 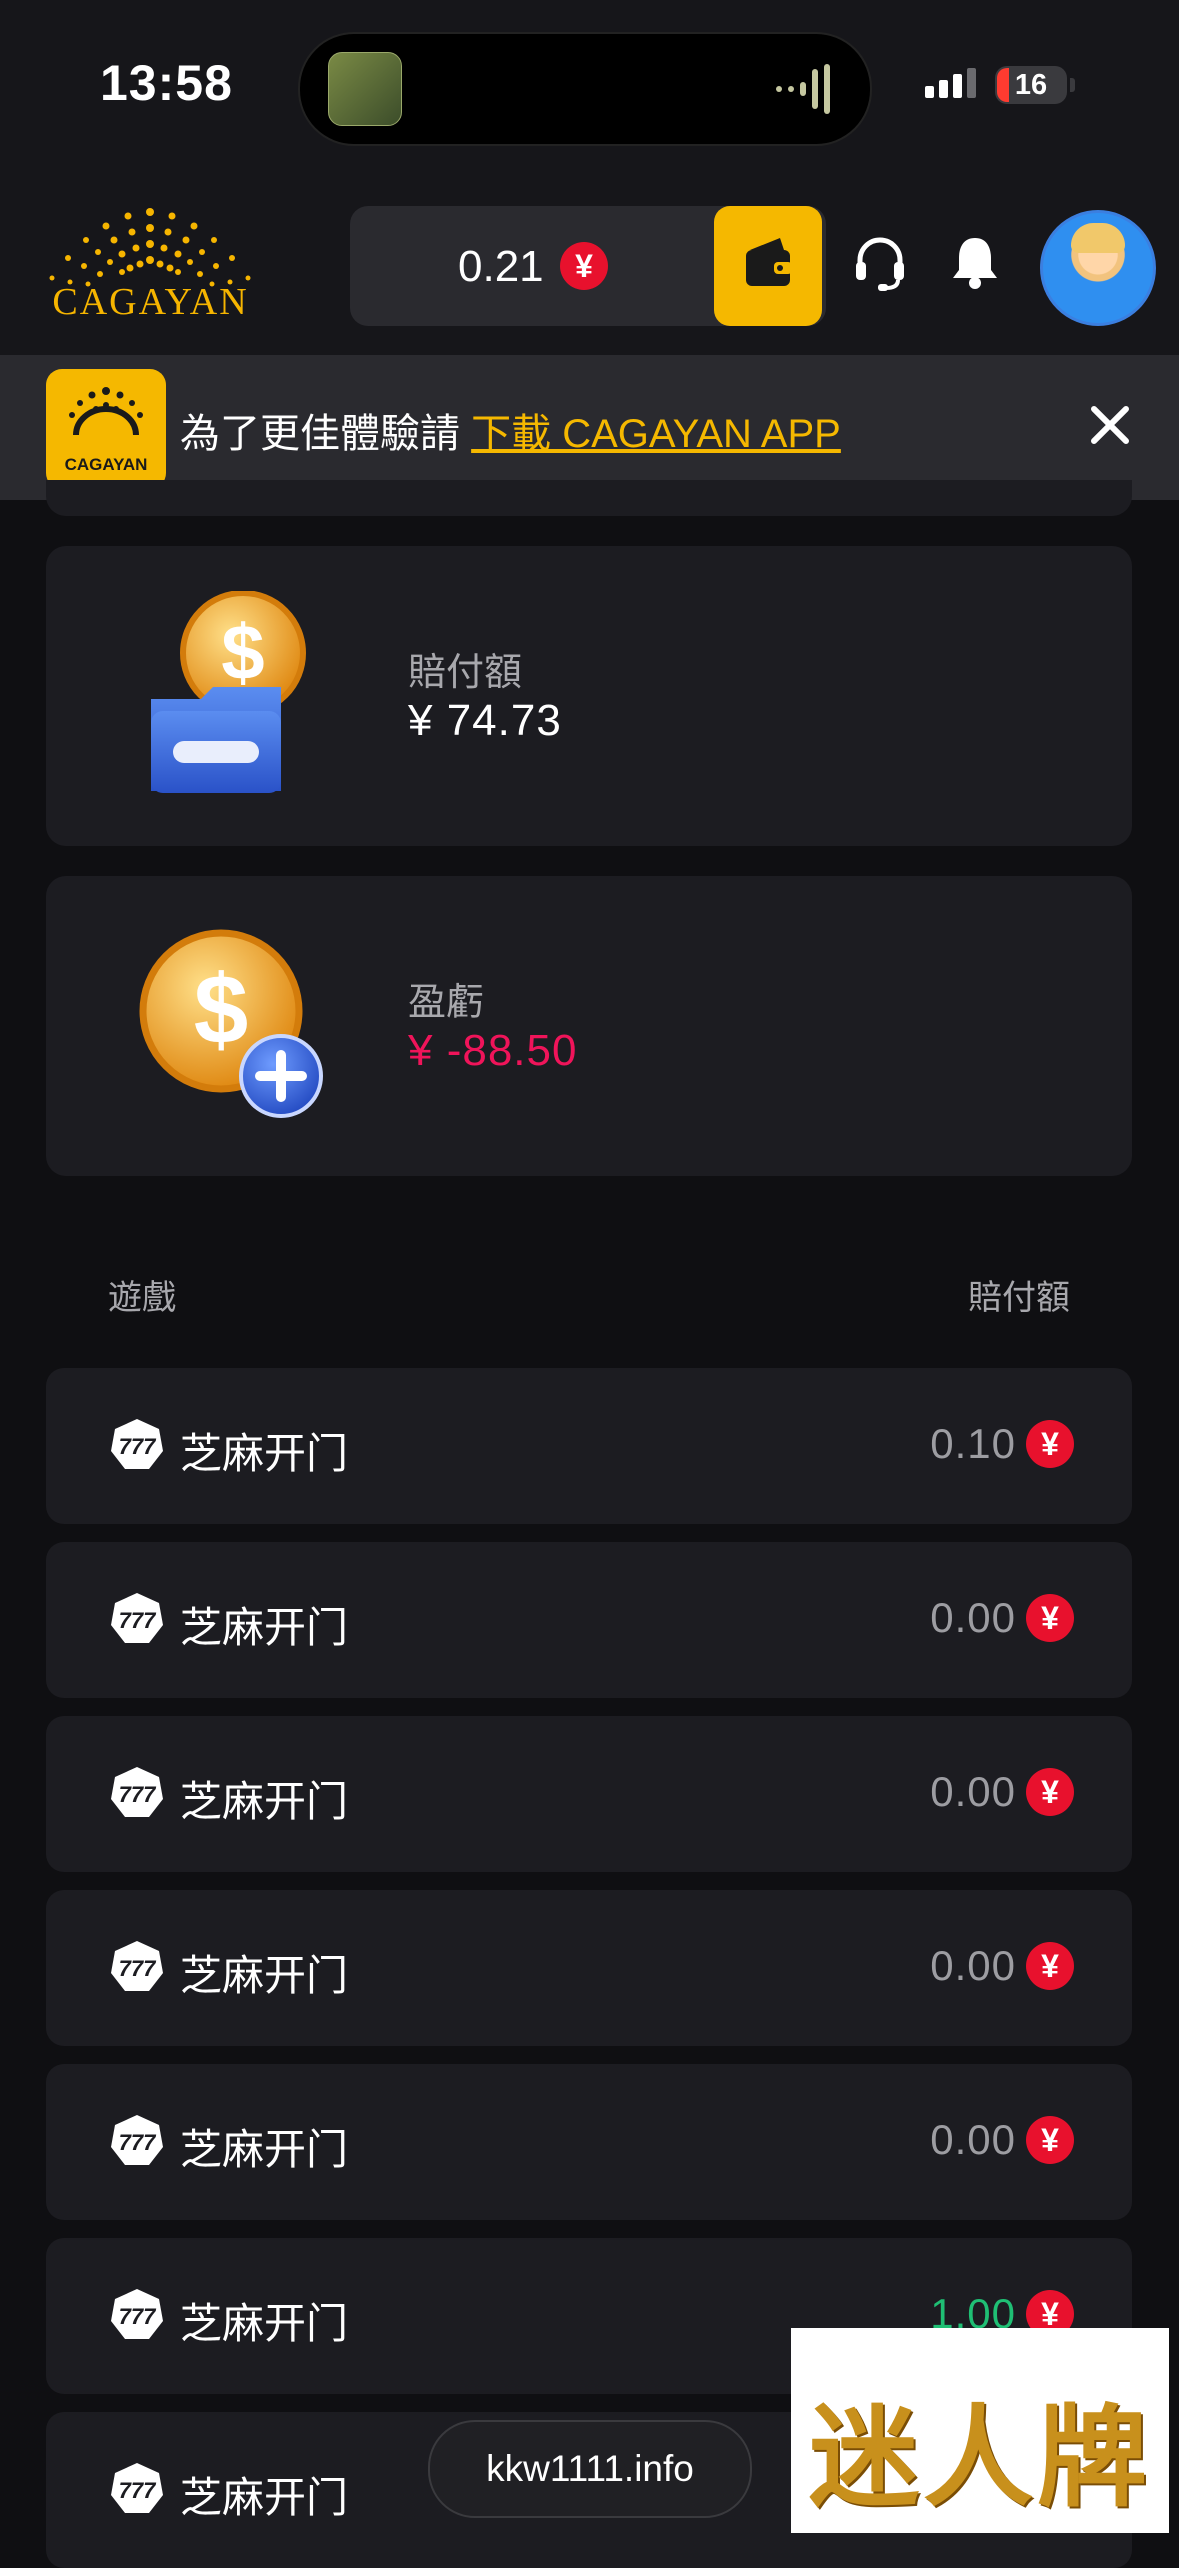 I want to click on customer-support-icon, so click(x=880, y=262).